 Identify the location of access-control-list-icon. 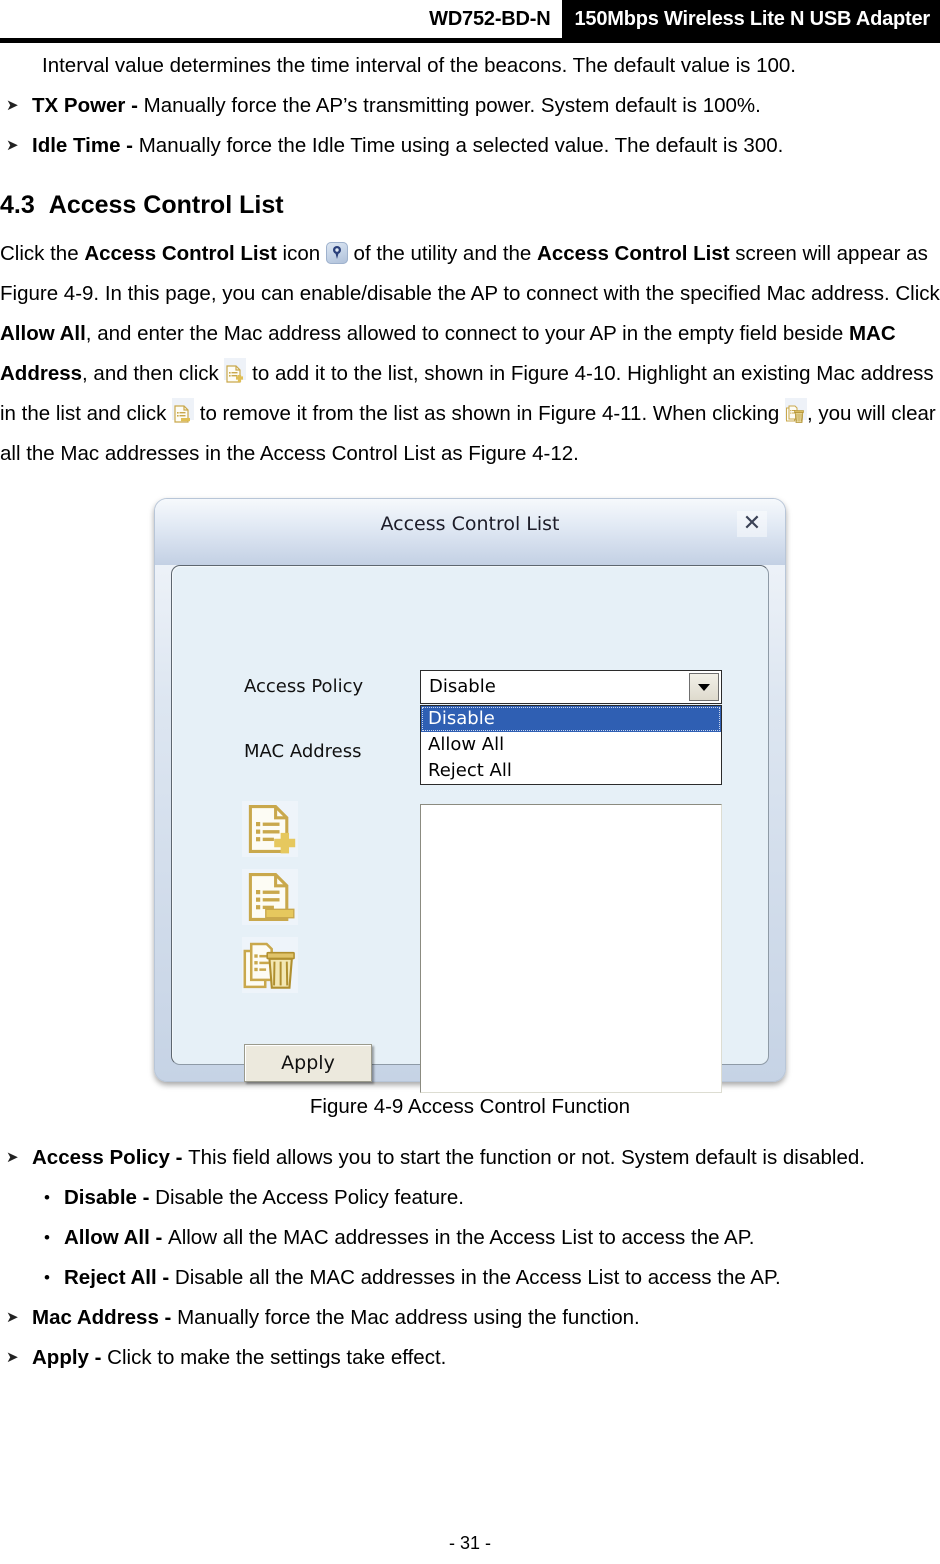
(336, 253).